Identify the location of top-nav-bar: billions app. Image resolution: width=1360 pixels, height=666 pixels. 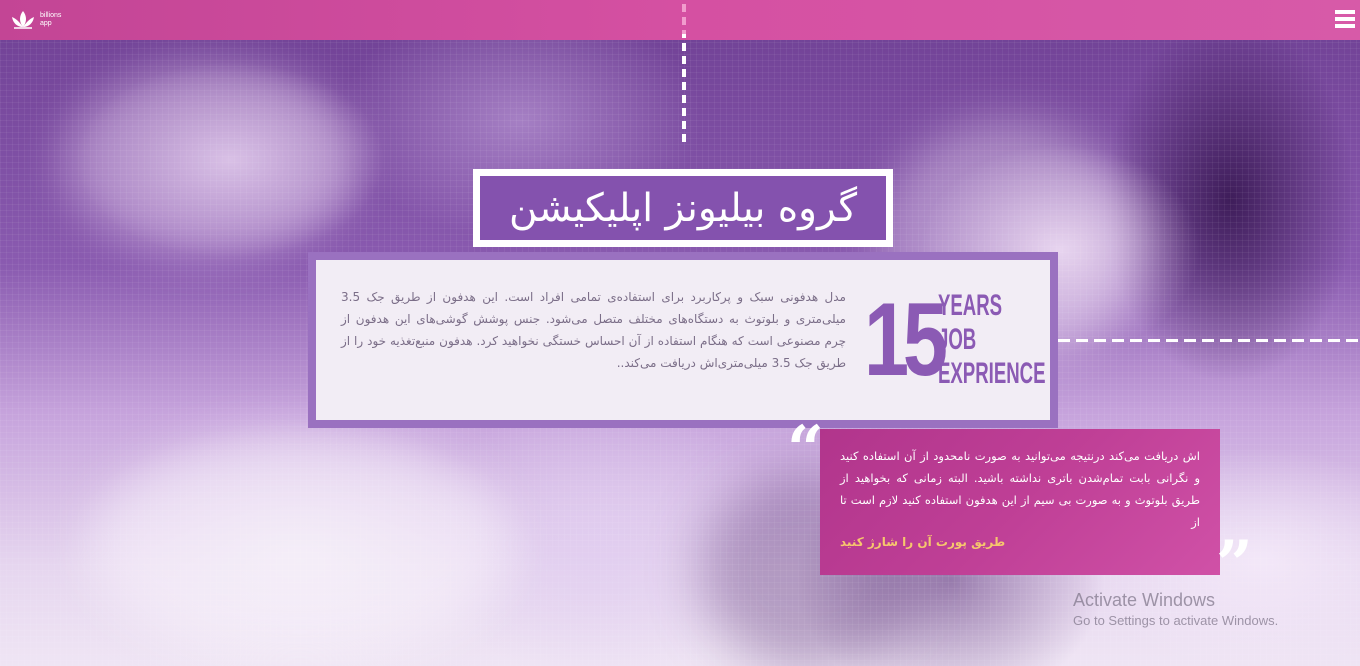
(680, 20).